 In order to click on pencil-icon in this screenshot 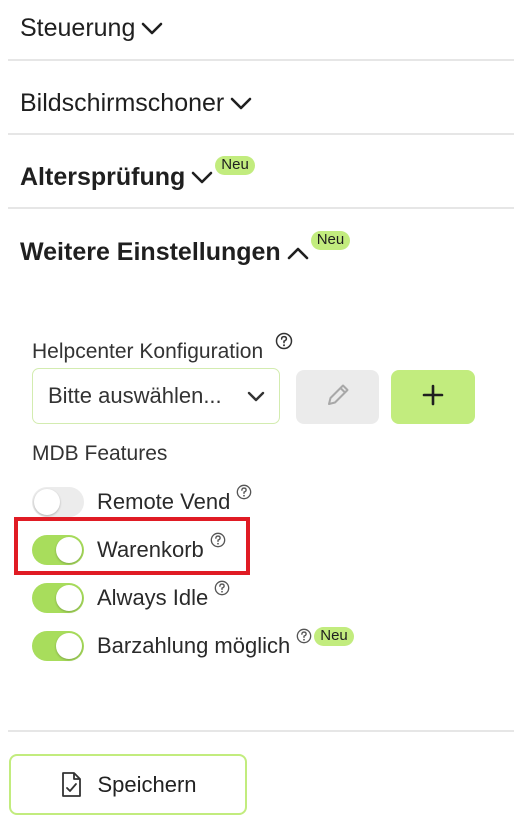, I will do `click(338, 397)`.